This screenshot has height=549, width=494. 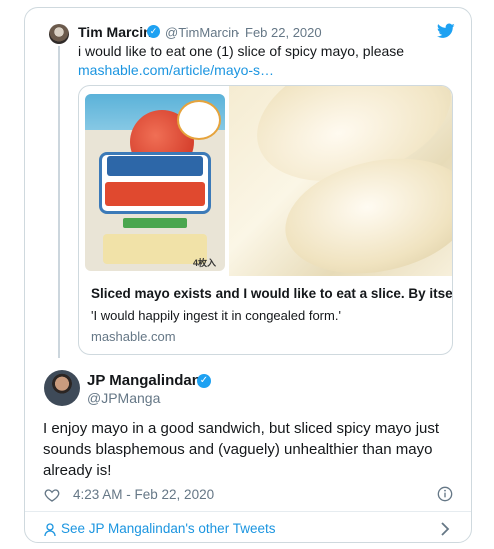 What do you see at coordinates (123, 398) in the screenshot?
I see `author-handle: @JPManga` at bounding box center [123, 398].